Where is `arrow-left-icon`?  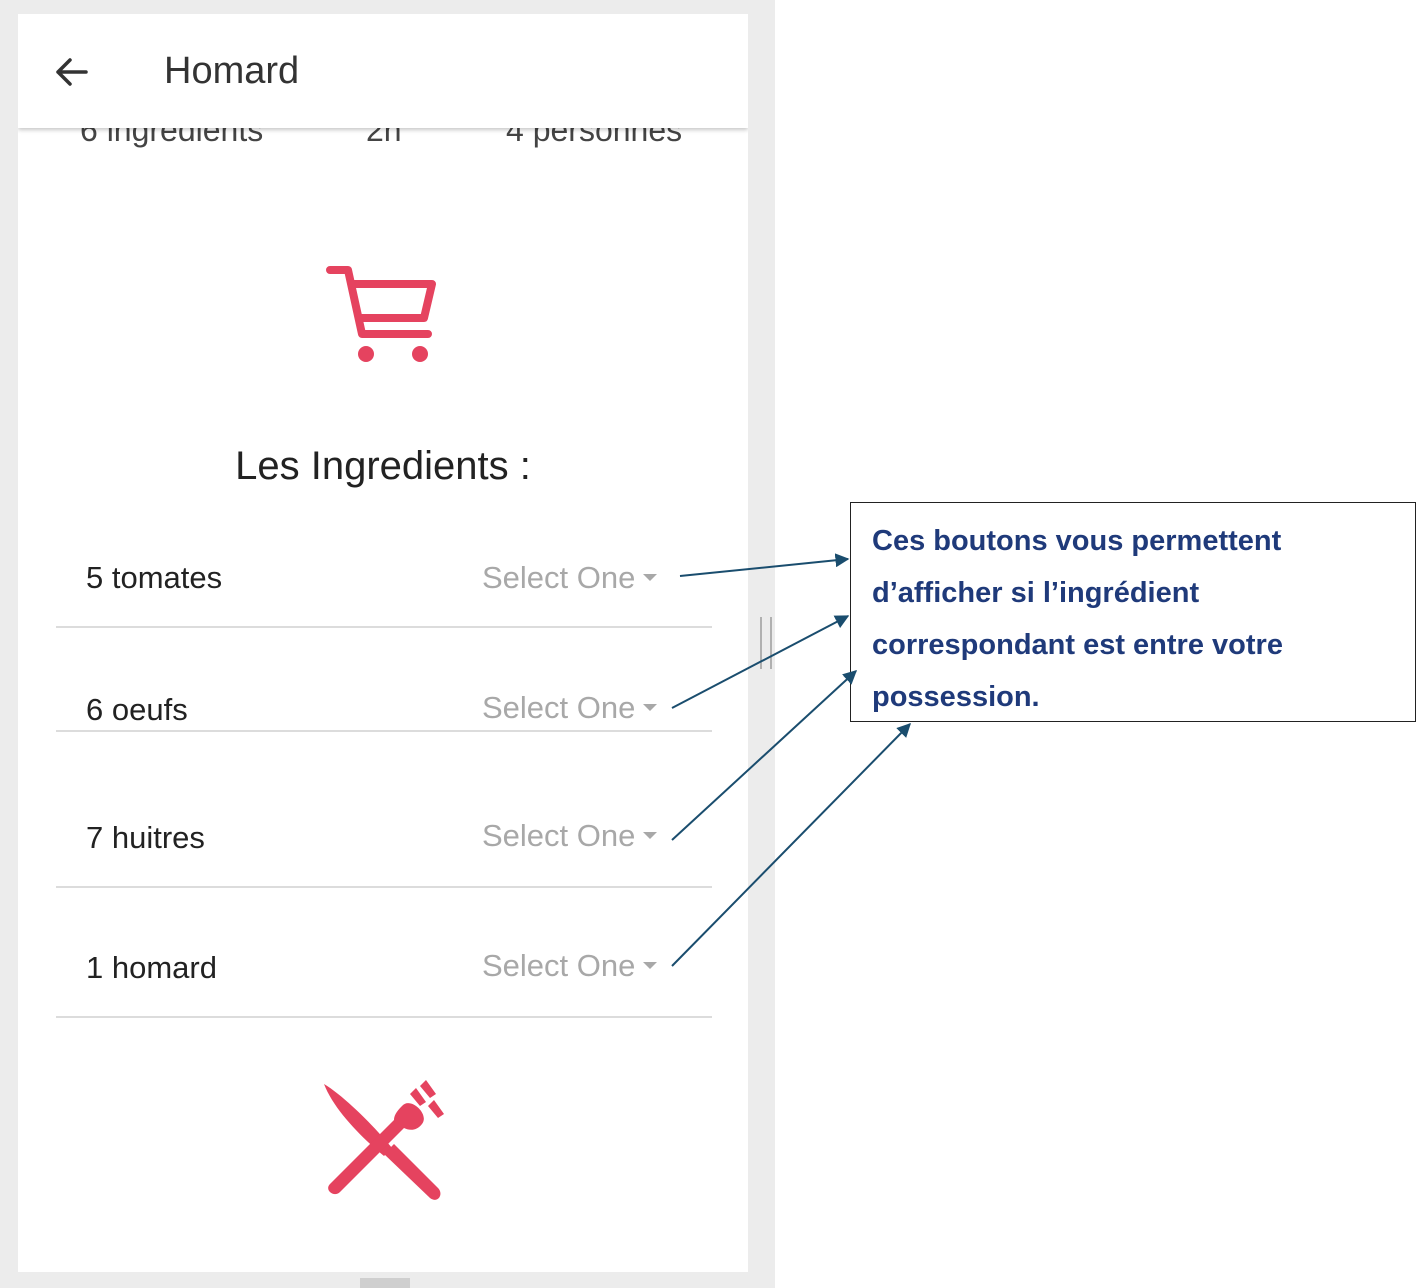
arrow-left-icon is located at coordinates (72, 72).